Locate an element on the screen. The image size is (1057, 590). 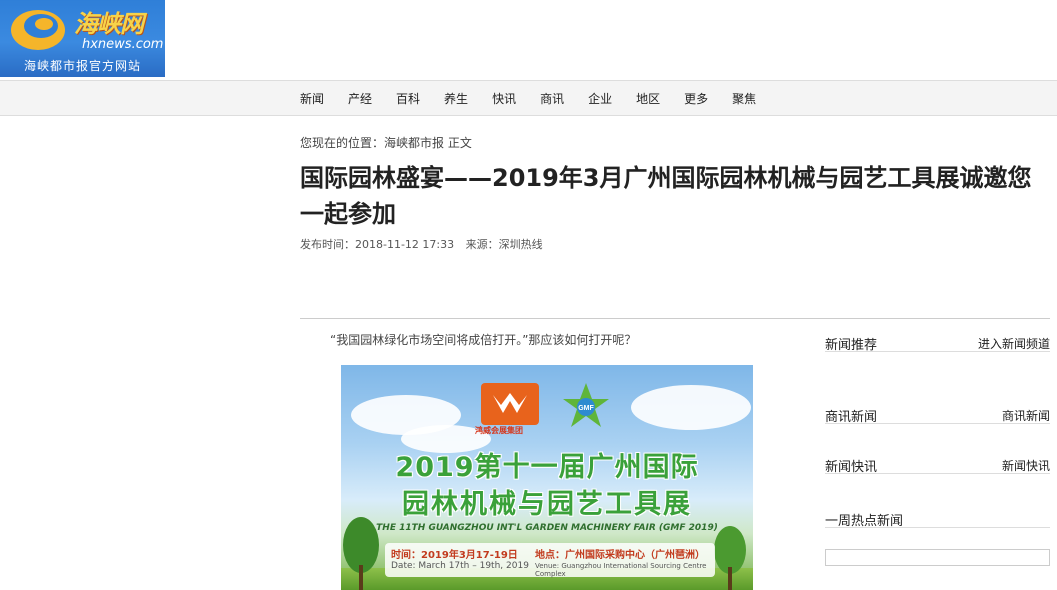
nav-item-business: 商讯 is located at coordinates (552, 98).